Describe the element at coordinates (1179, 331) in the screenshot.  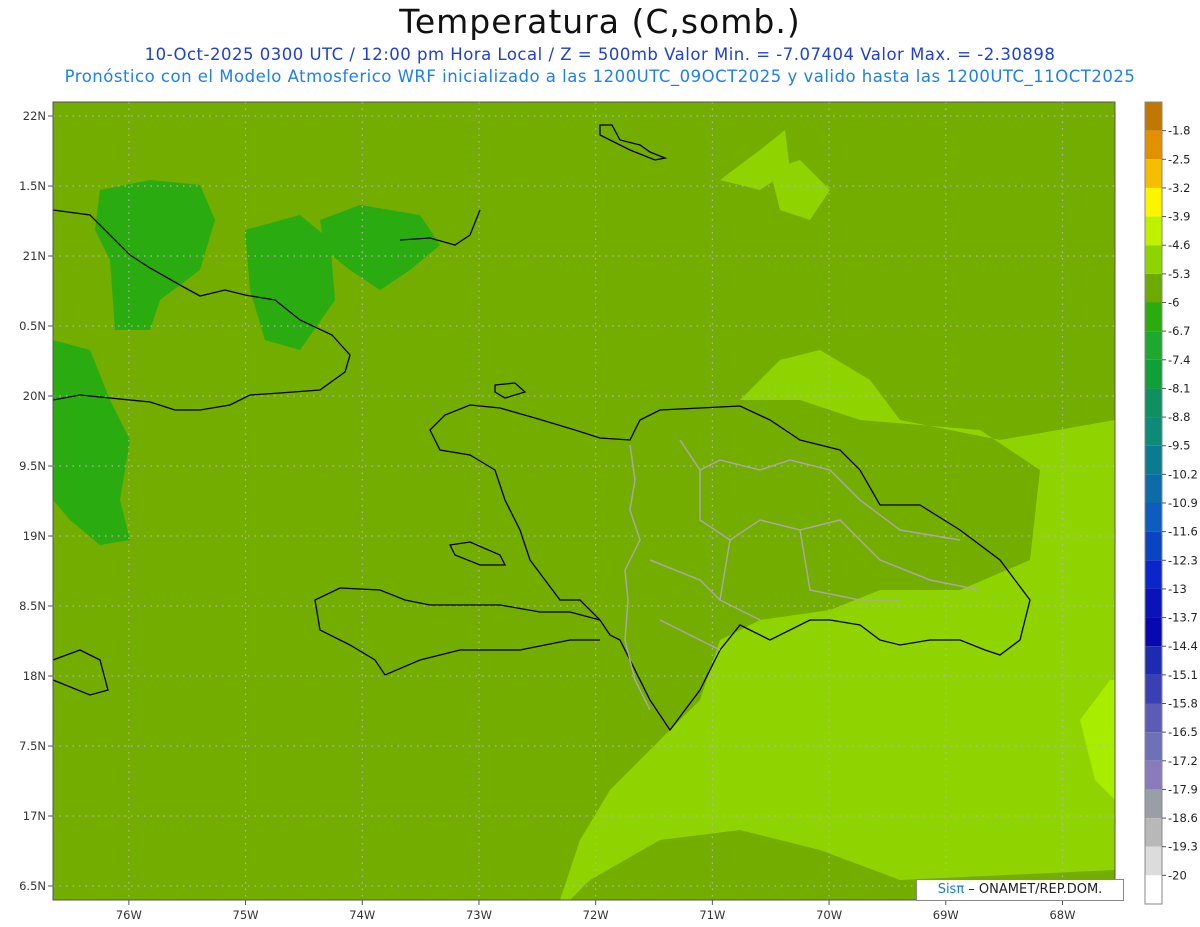
I see `legend-label: -6.7` at that location.